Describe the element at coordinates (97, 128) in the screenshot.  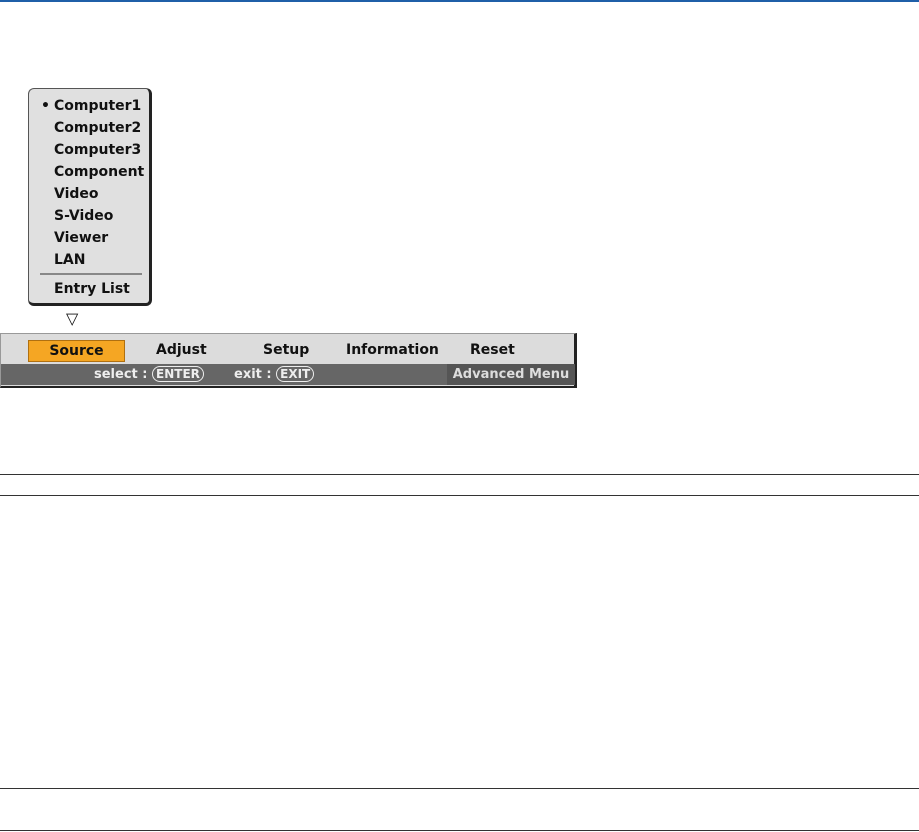
I see `source-item-computer2: Computer2` at that location.